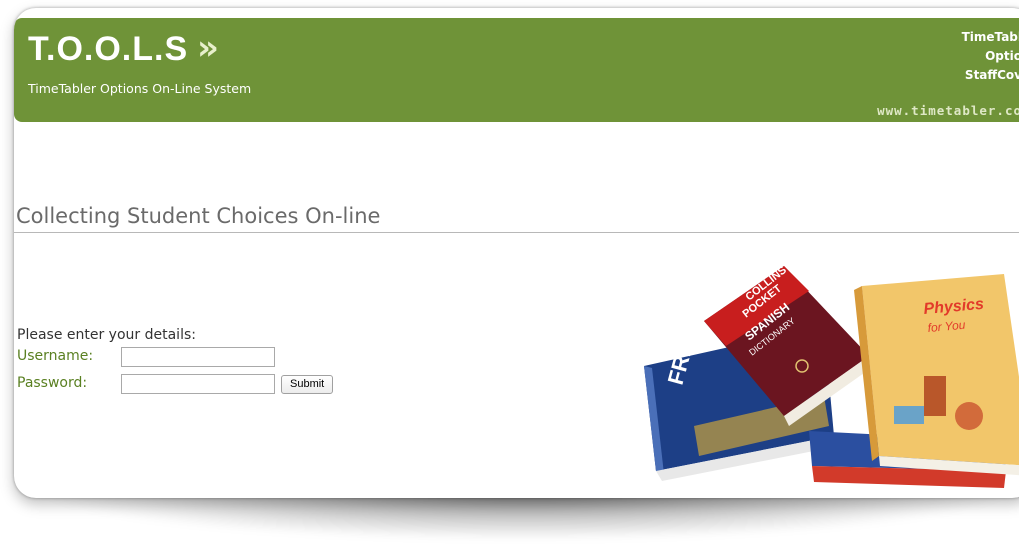  Describe the element at coordinates (198, 357) in the screenshot. I see `username-input` at that location.